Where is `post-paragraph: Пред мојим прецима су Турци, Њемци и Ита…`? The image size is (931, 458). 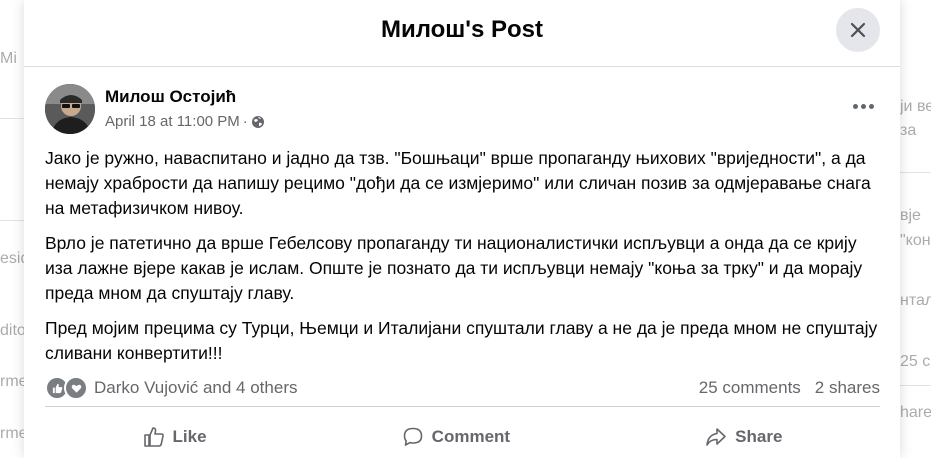 post-paragraph: Пред мојим прецима су Турци, Њемци и Ита… is located at coordinates (461, 340).